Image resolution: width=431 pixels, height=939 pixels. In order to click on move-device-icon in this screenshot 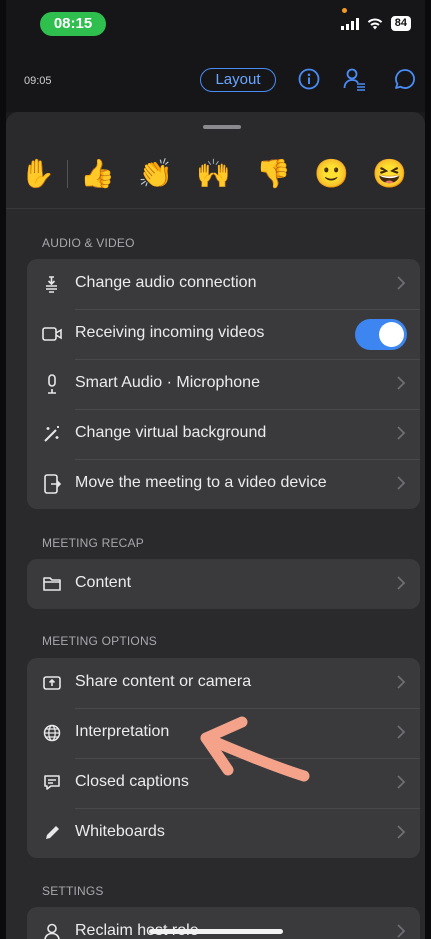, I will do `click(52, 484)`.